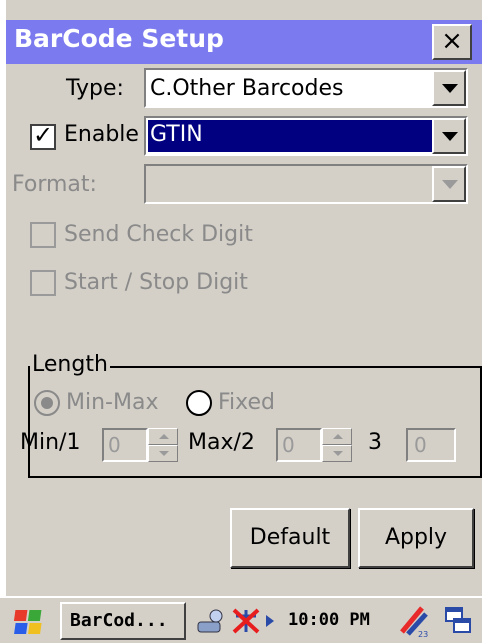 This screenshot has height=643, width=482. Describe the element at coordinates (101, 134) in the screenshot. I see `enable-label: Enable` at that location.